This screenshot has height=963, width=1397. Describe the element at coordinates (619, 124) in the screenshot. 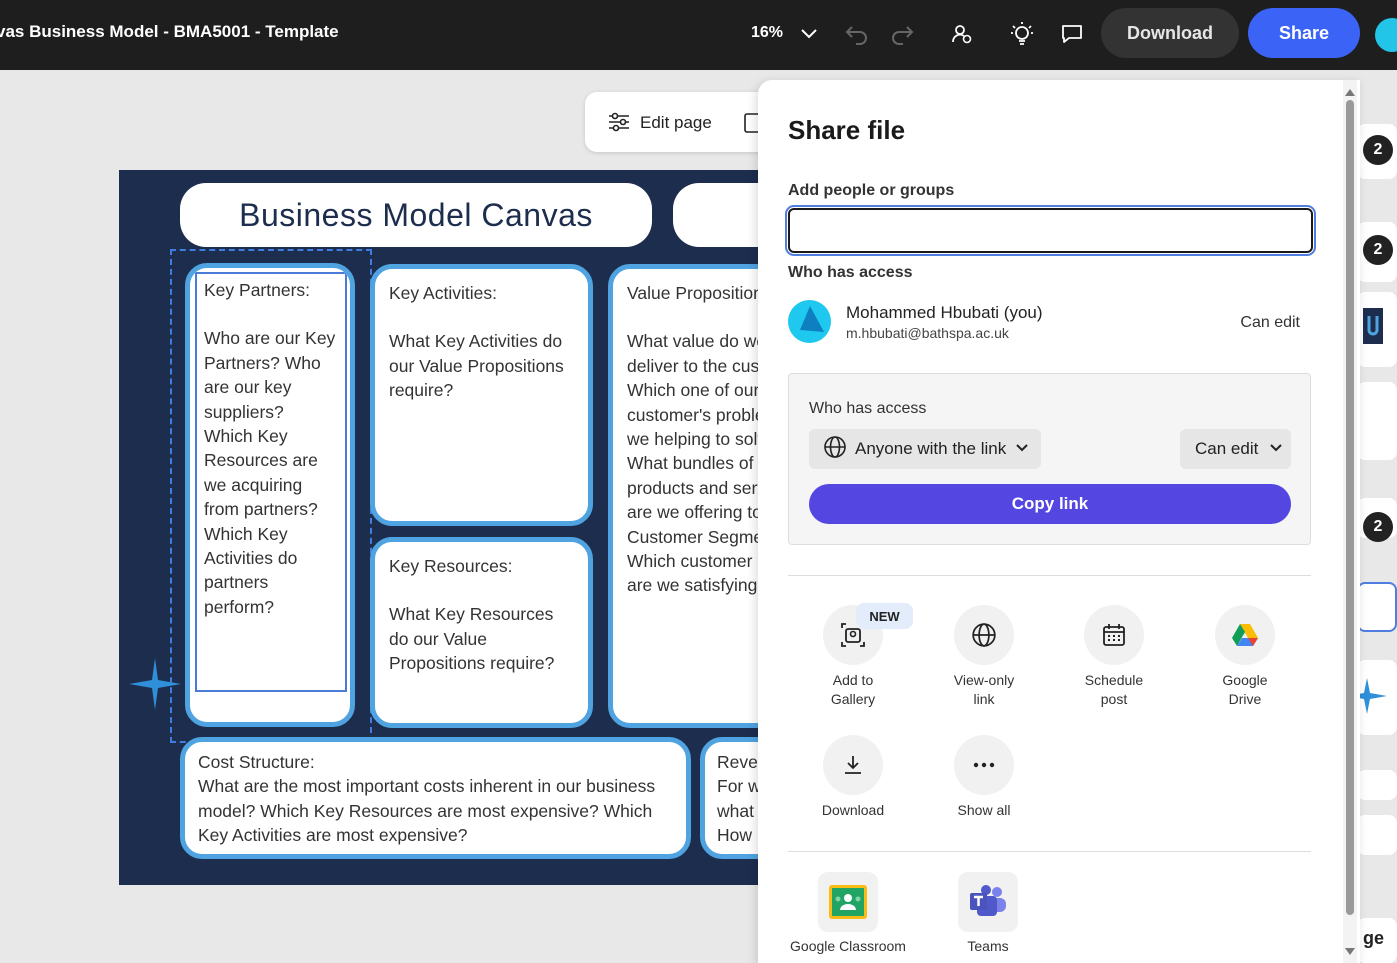

I see `sliders-icon` at that location.